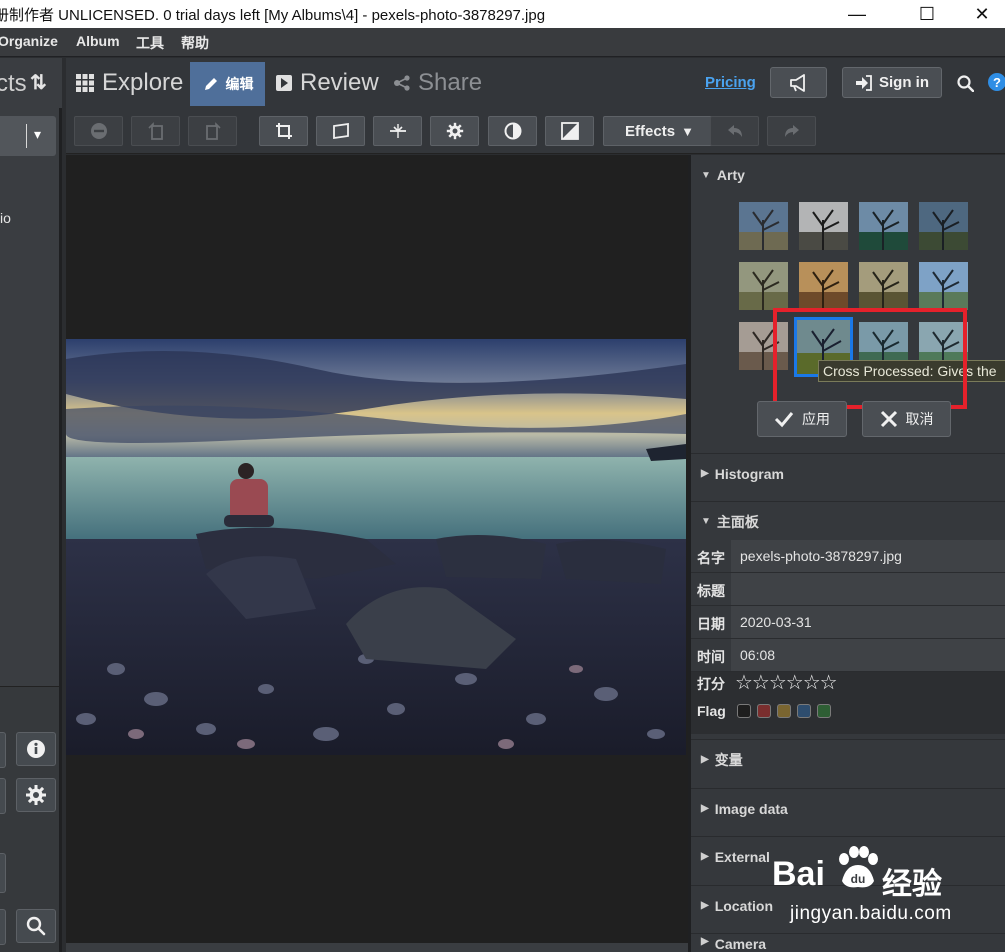  What do you see at coordinates (397, 131) in the screenshot?
I see `level-button` at bounding box center [397, 131].